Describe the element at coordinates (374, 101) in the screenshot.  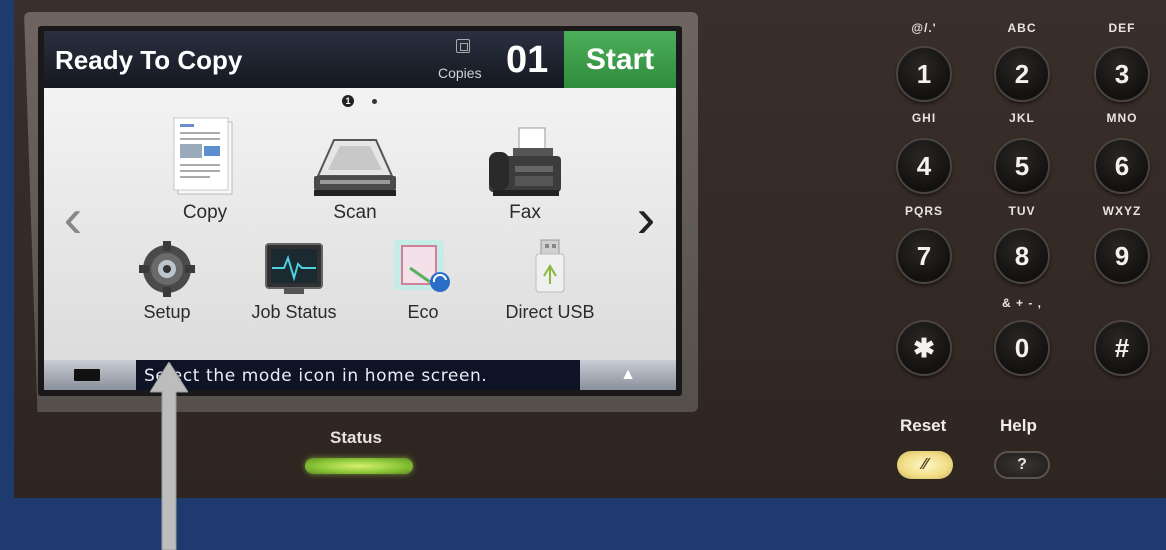
I see `page-indicator-dot` at that location.